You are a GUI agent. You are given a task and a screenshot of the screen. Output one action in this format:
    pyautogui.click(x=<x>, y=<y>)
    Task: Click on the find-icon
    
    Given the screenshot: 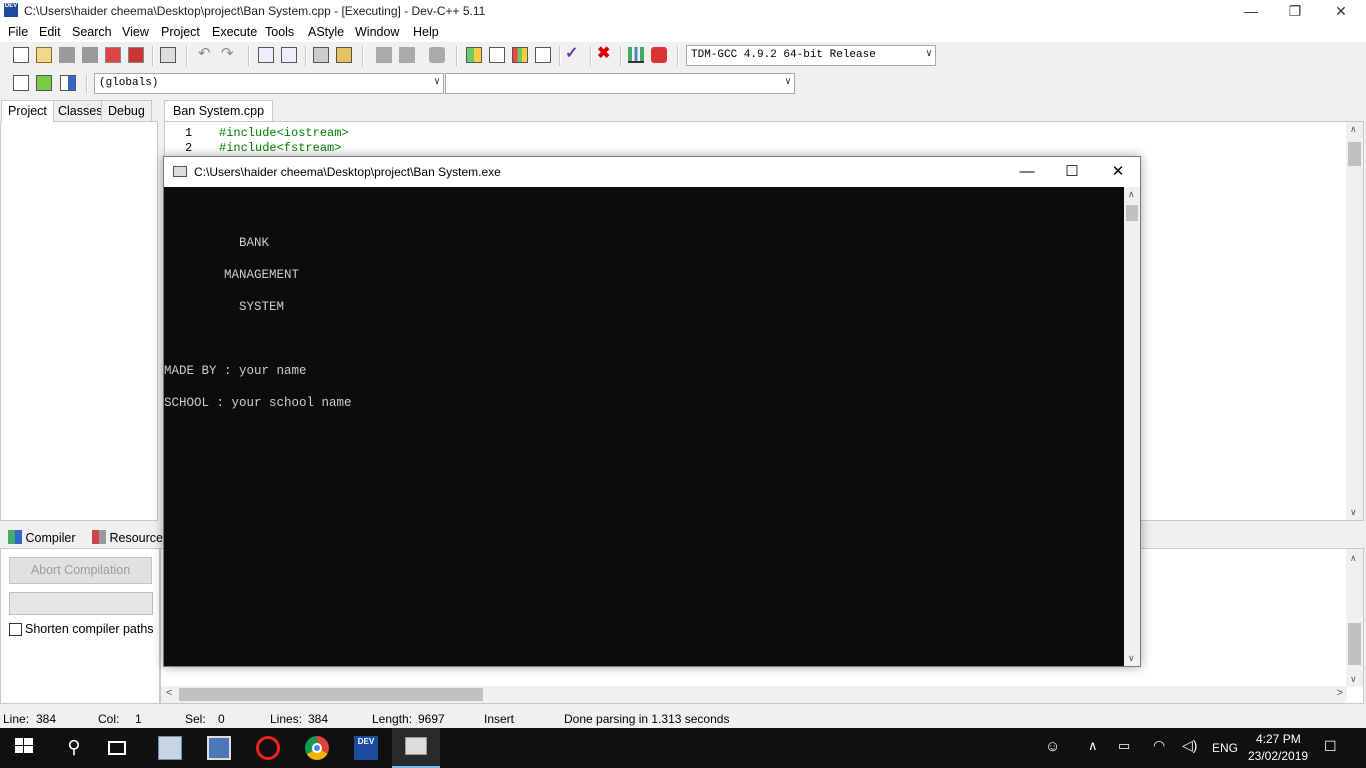 What is the action you would take?
    pyautogui.click(x=266, y=55)
    